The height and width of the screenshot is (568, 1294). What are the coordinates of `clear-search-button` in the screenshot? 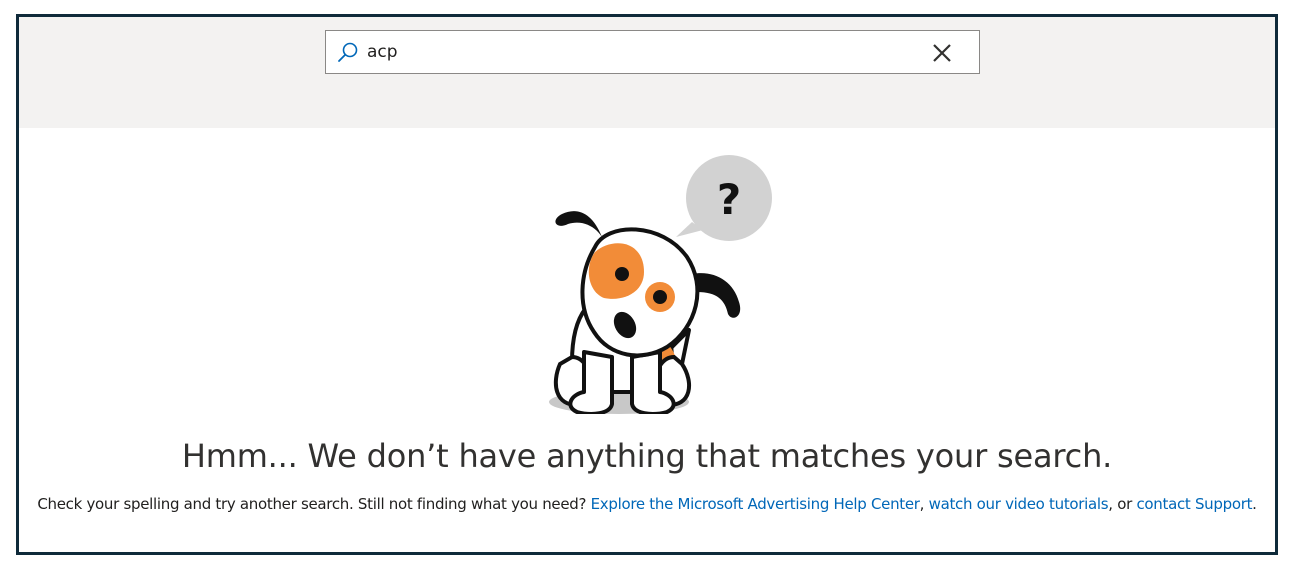 It's located at (942, 53).